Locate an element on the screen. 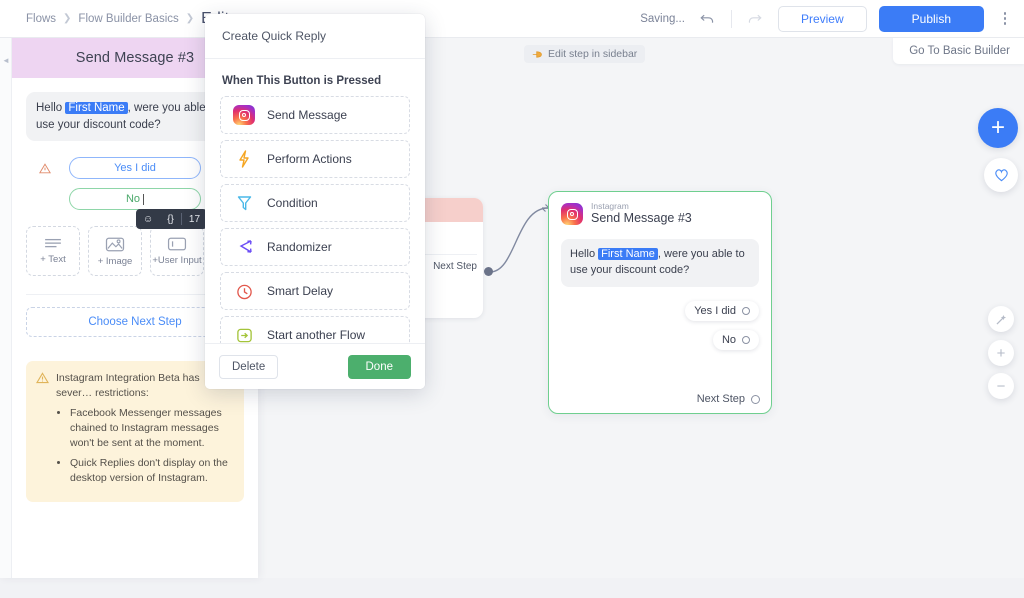  chevron-right-icon: ❯ is located at coordinates (190, 18).